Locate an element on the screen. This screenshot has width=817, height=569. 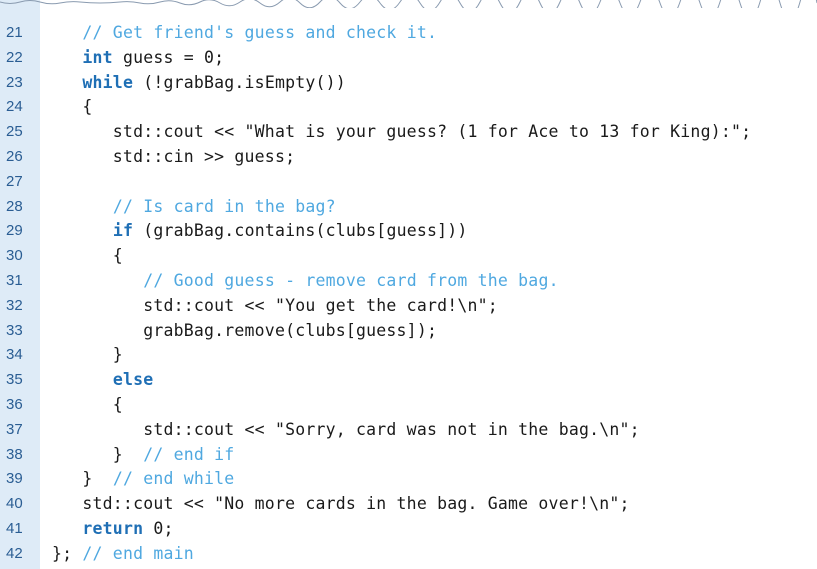
code-token-comment: // Get friend's guess and check it. is located at coordinates (260, 32).